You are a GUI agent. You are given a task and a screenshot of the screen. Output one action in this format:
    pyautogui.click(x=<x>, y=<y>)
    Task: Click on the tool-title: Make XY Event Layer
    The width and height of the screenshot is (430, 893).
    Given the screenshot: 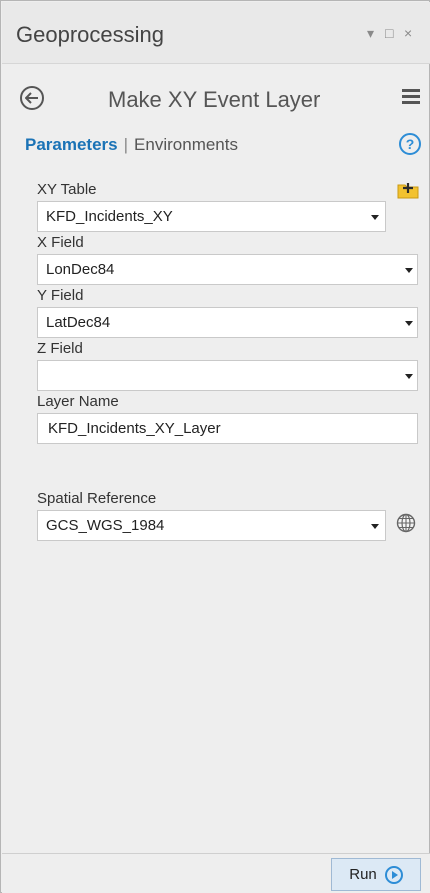 What is the action you would take?
    pyautogui.click(x=214, y=99)
    